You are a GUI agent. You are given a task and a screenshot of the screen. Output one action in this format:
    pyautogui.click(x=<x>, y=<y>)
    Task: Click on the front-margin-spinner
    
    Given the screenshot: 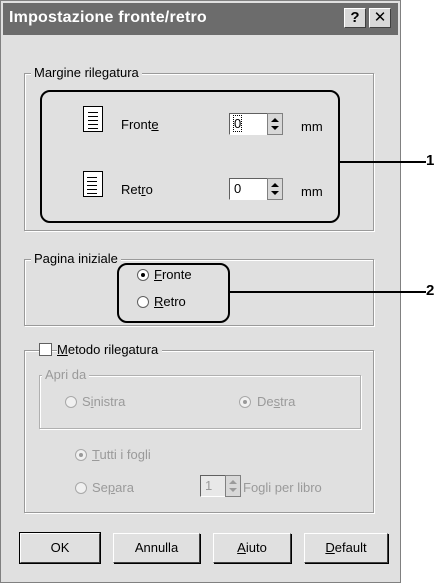 What is the action you would take?
    pyautogui.click(x=275, y=124)
    